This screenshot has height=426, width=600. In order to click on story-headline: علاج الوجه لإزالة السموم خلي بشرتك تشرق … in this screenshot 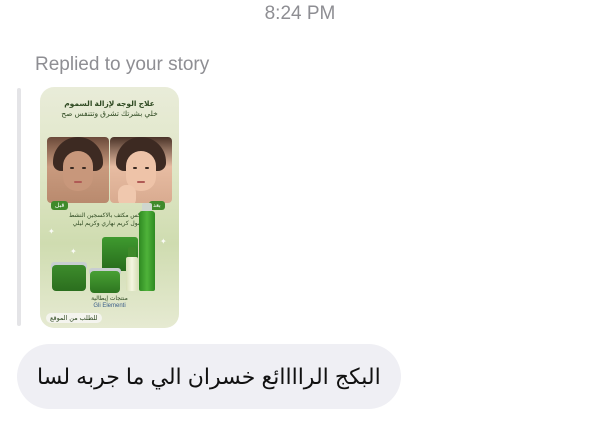, I will do `click(109, 109)`.